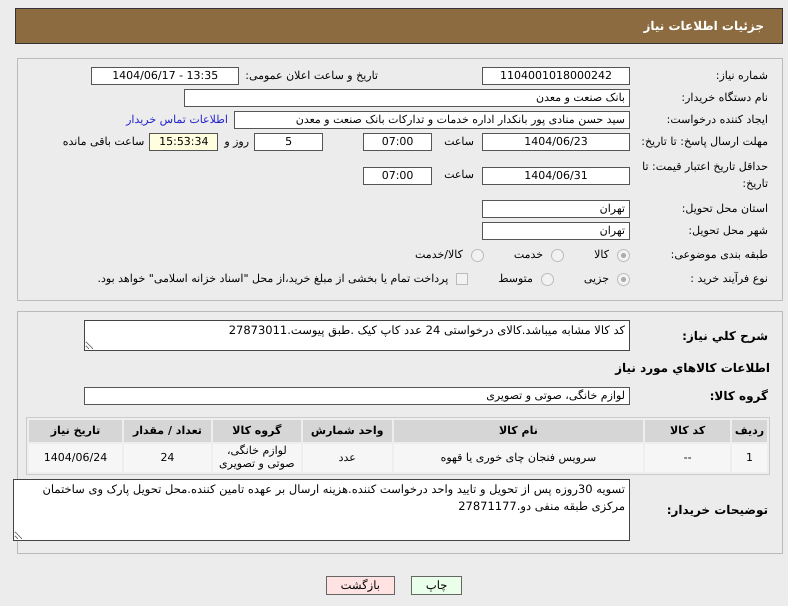 The image size is (788, 606). Describe the element at coordinates (167, 431) in the screenshot. I see `column-header: تعداد / مقدار` at that location.